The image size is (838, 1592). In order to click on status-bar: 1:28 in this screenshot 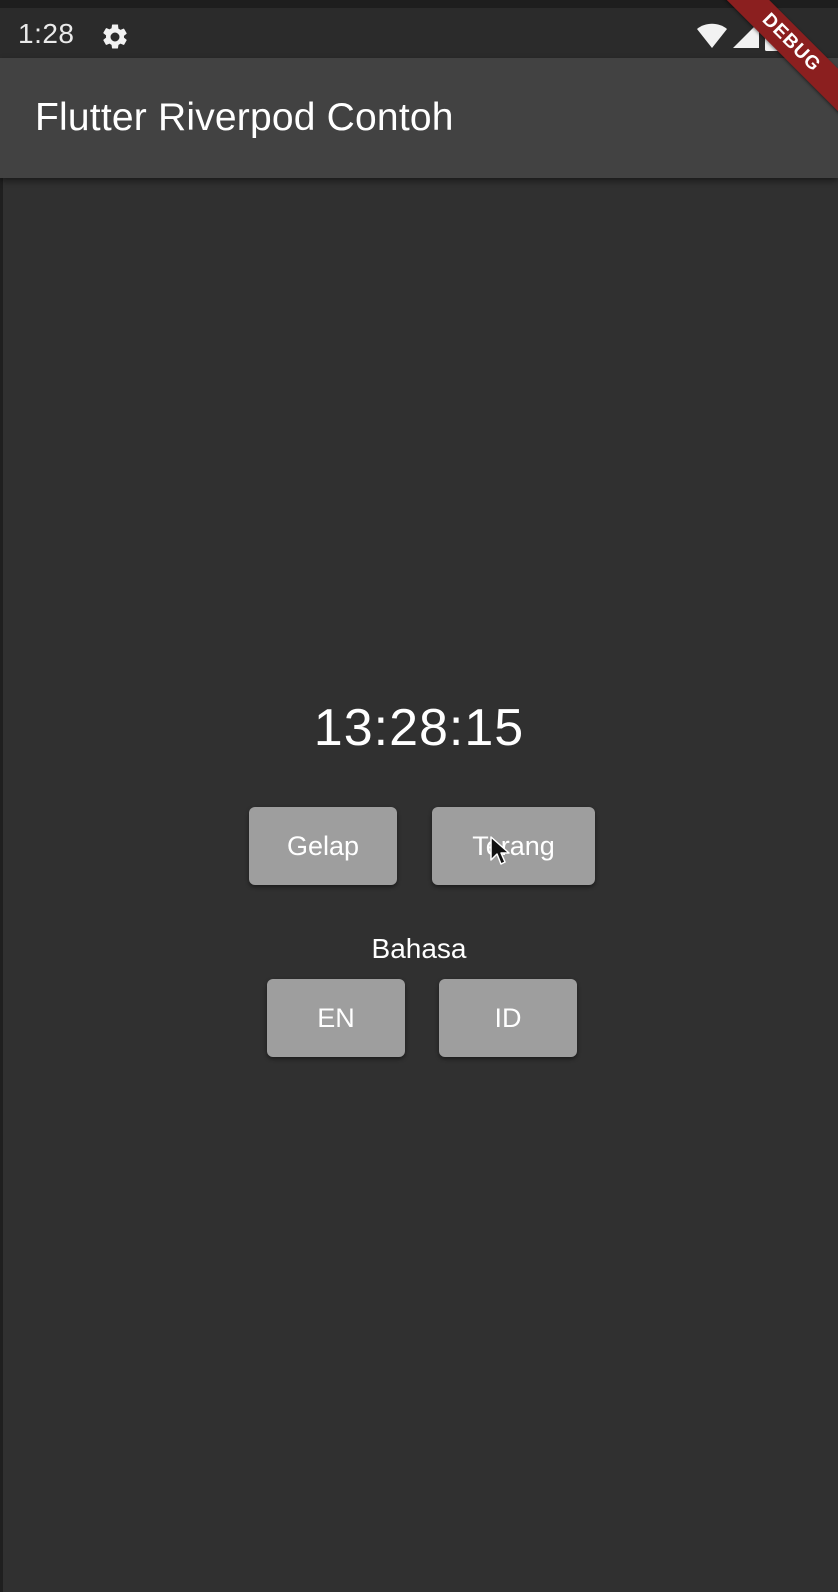, I will do `click(419, 29)`.